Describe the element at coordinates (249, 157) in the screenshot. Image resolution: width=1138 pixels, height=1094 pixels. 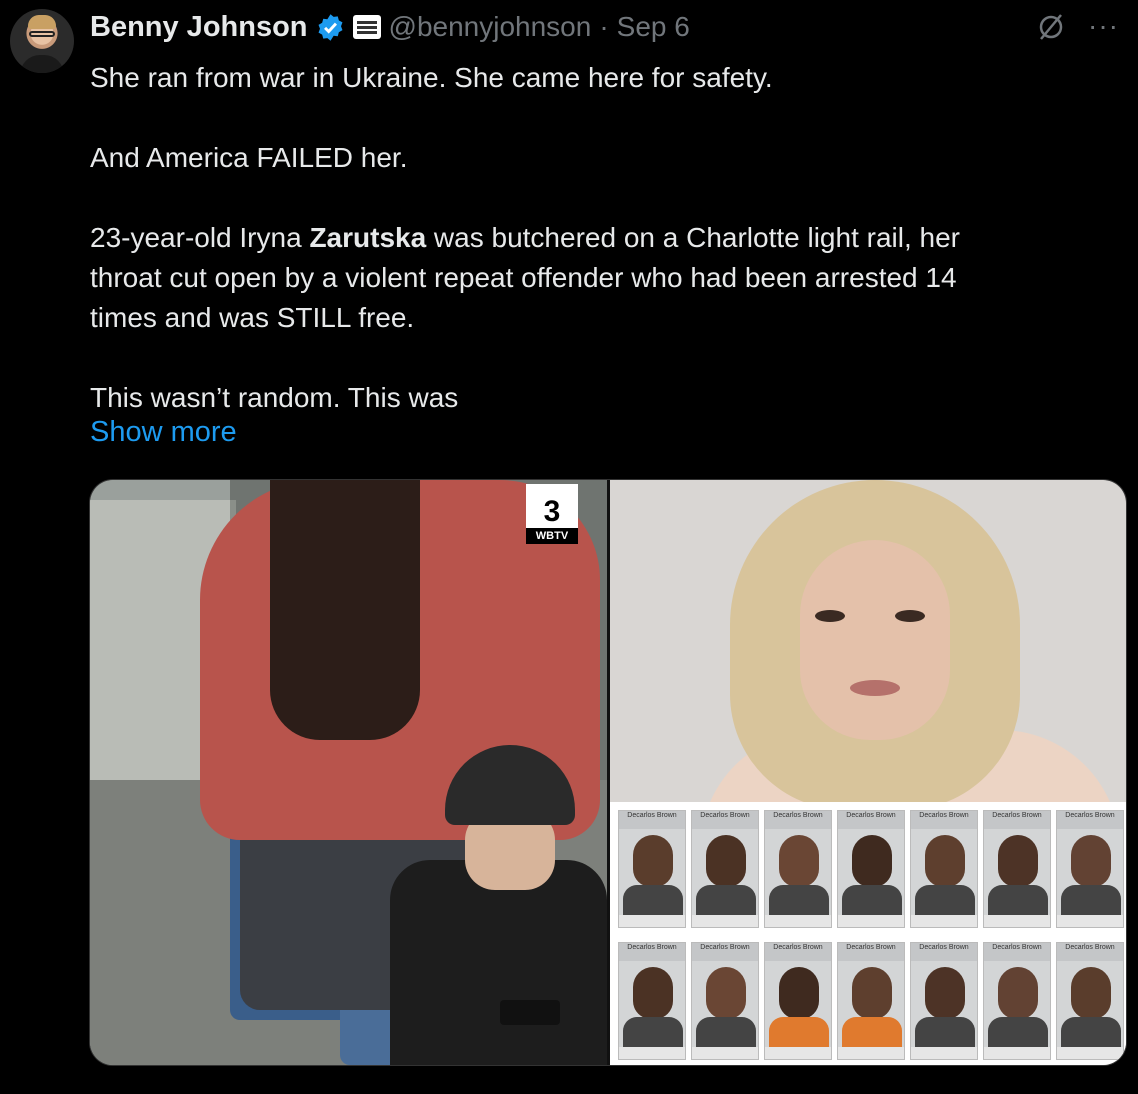
I see `tweet-line: And America FAILED her.` at that location.